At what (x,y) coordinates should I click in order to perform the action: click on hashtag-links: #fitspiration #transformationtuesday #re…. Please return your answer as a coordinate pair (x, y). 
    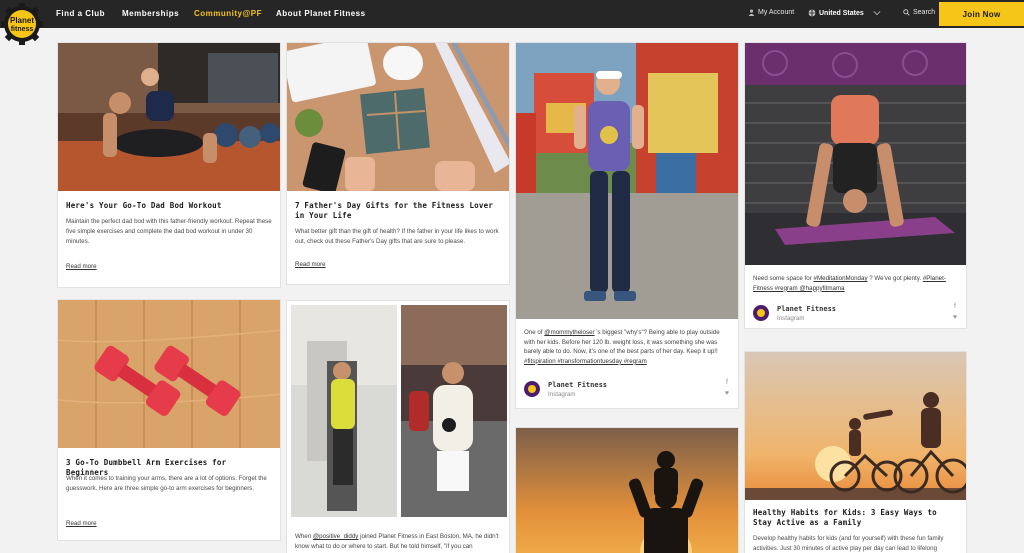
    Looking at the image, I should click on (585, 361).